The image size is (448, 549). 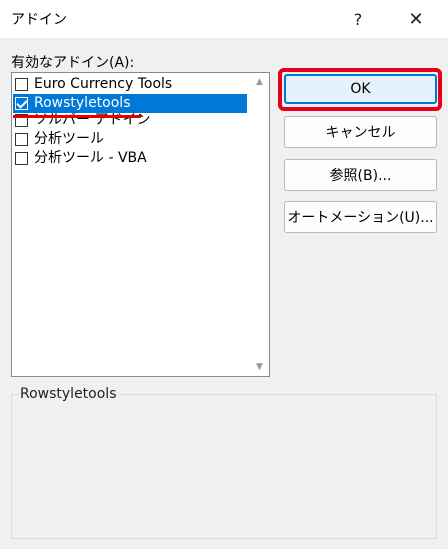 What do you see at coordinates (358, 19) in the screenshot?
I see `help-icon: ?` at bounding box center [358, 19].